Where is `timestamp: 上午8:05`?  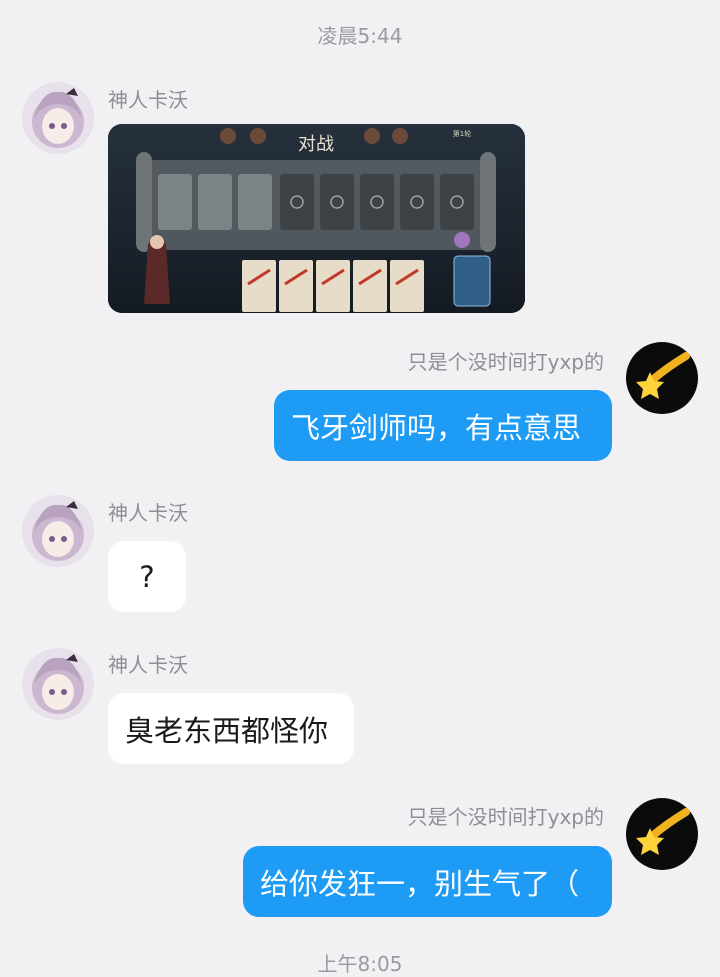
timestamp: 上午8:05 is located at coordinates (360, 964).